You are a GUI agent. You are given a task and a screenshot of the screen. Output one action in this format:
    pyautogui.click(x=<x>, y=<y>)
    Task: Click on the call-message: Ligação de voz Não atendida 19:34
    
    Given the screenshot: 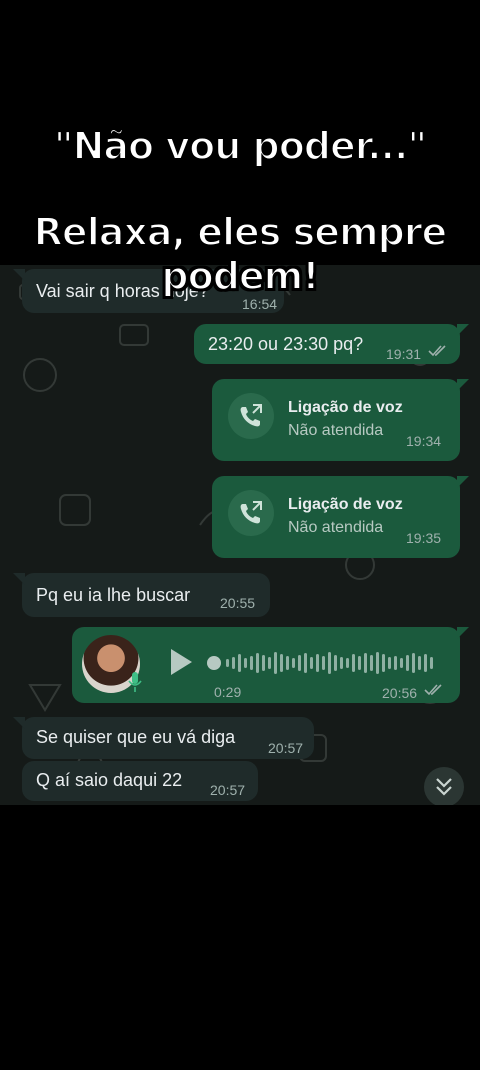 What is the action you would take?
    pyautogui.click(x=340, y=420)
    